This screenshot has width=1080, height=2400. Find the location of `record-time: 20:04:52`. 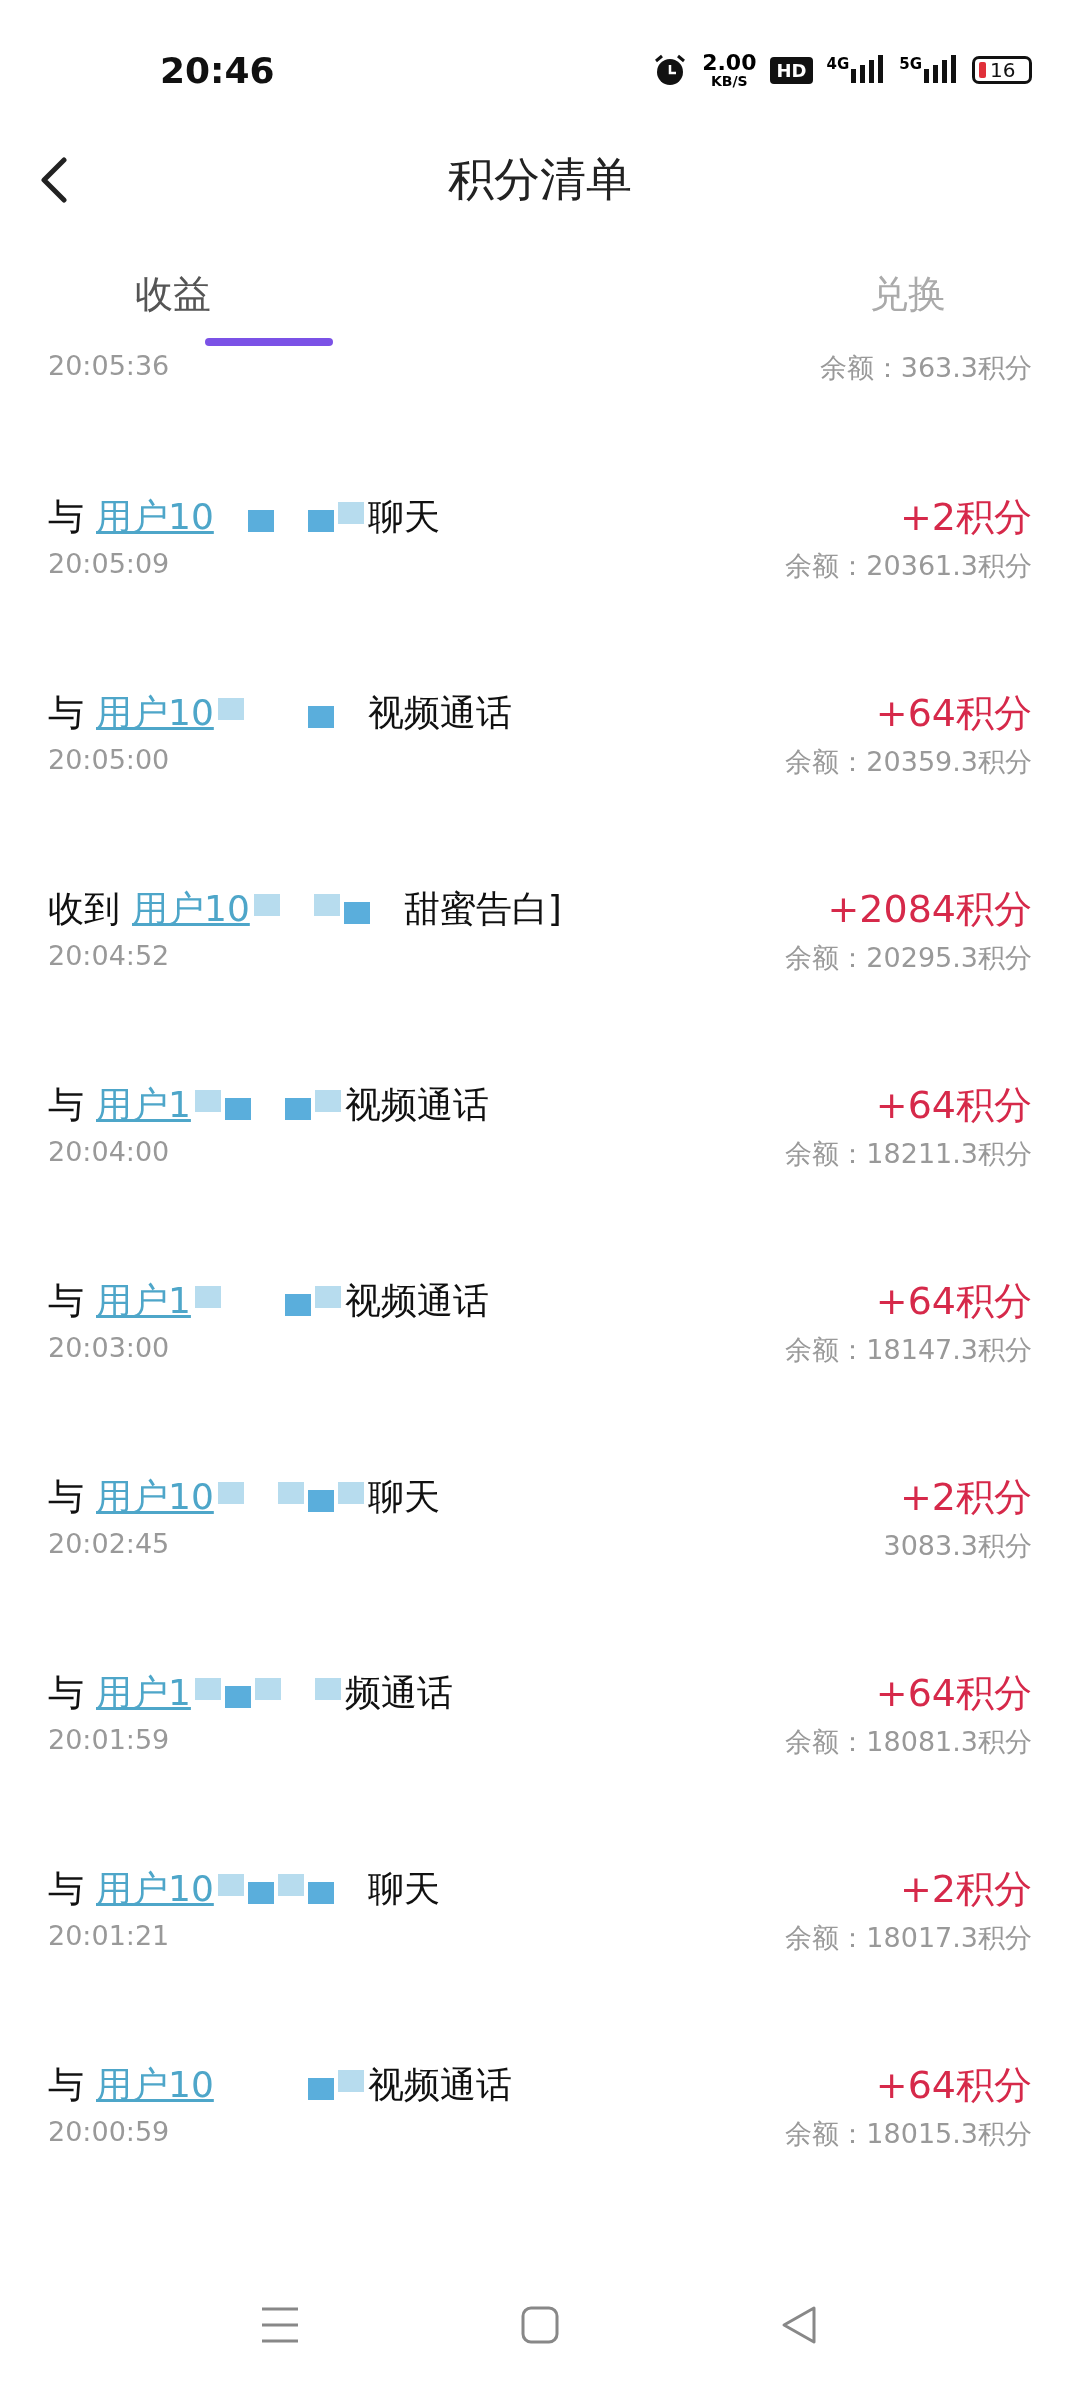

record-time: 20:04:52 is located at coordinates (109, 955).